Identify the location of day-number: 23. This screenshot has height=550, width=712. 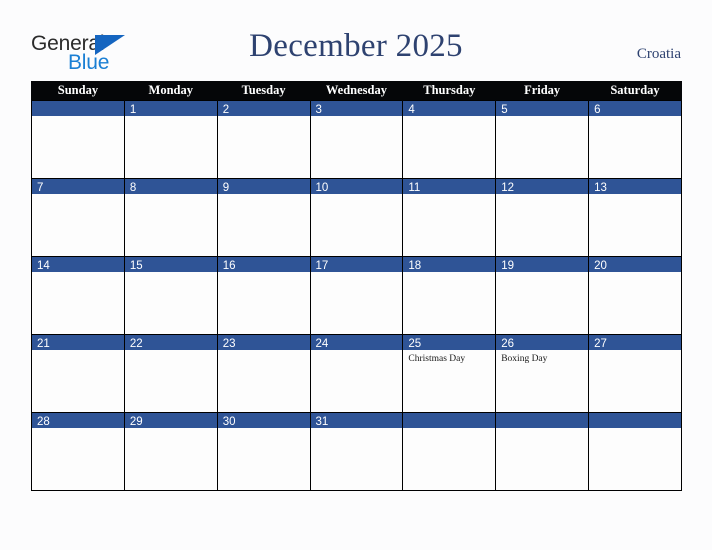
(264, 342).